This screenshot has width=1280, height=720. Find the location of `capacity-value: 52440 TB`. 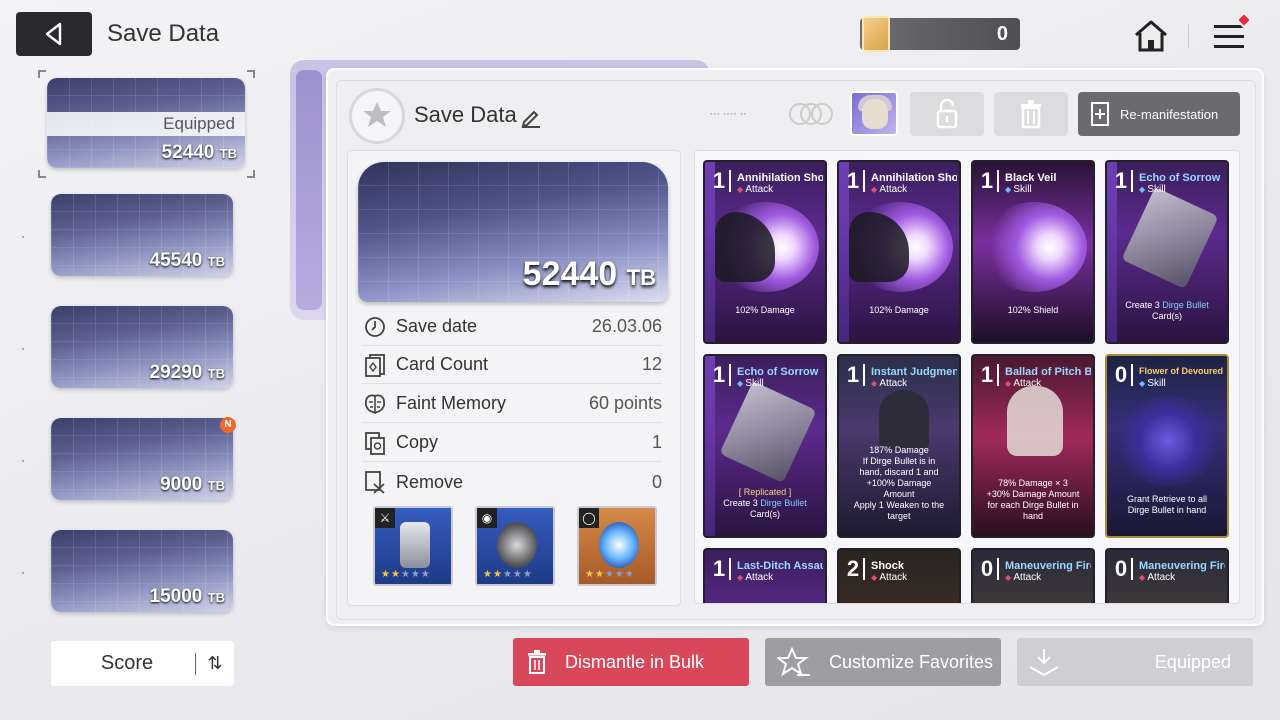

capacity-value: 52440 TB is located at coordinates (589, 274).